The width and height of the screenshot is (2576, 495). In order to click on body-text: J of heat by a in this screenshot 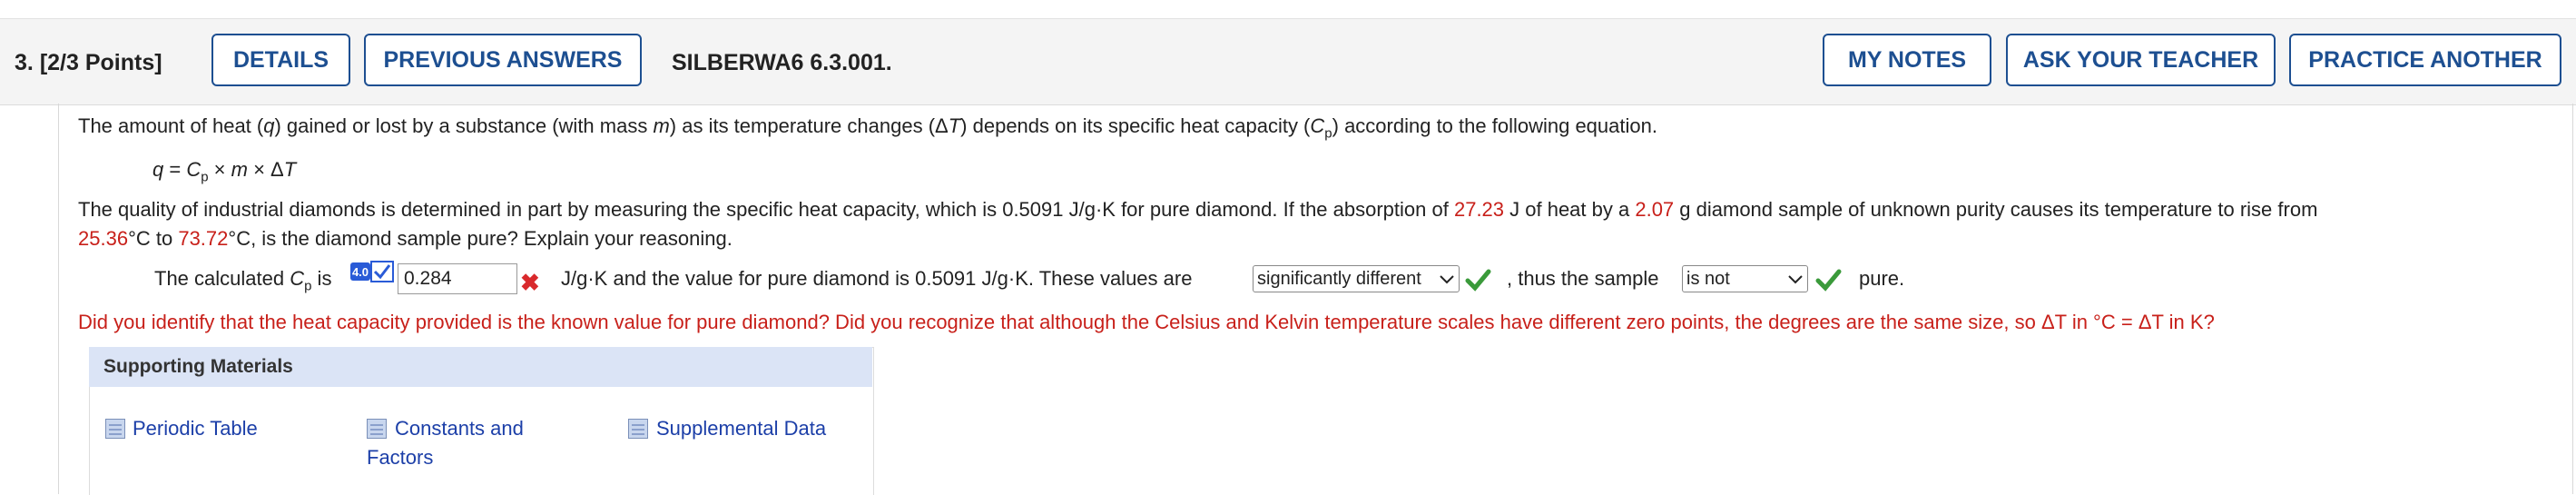, I will do `click(1570, 209)`.